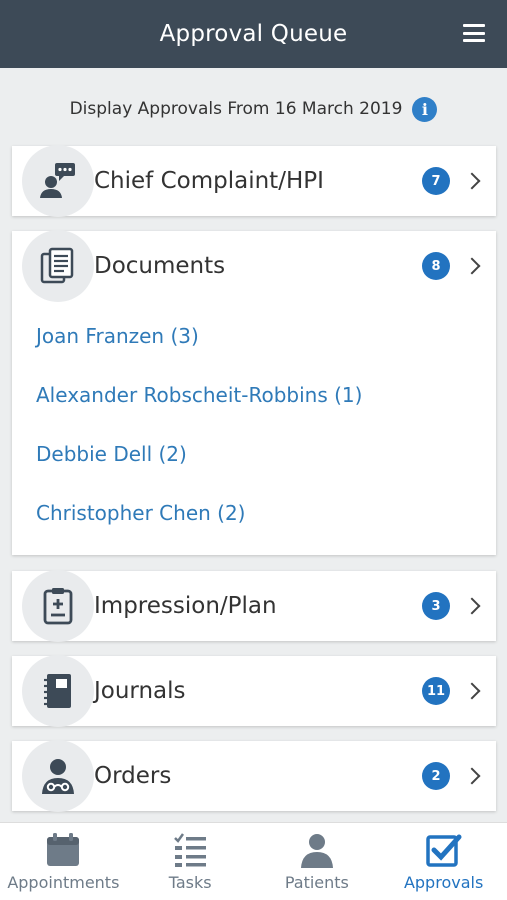 The height and width of the screenshot is (900, 507). What do you see at coordinates (436, 181) in the screenshot?
I see `count-badge: 7` at bounding box center [436, 181].